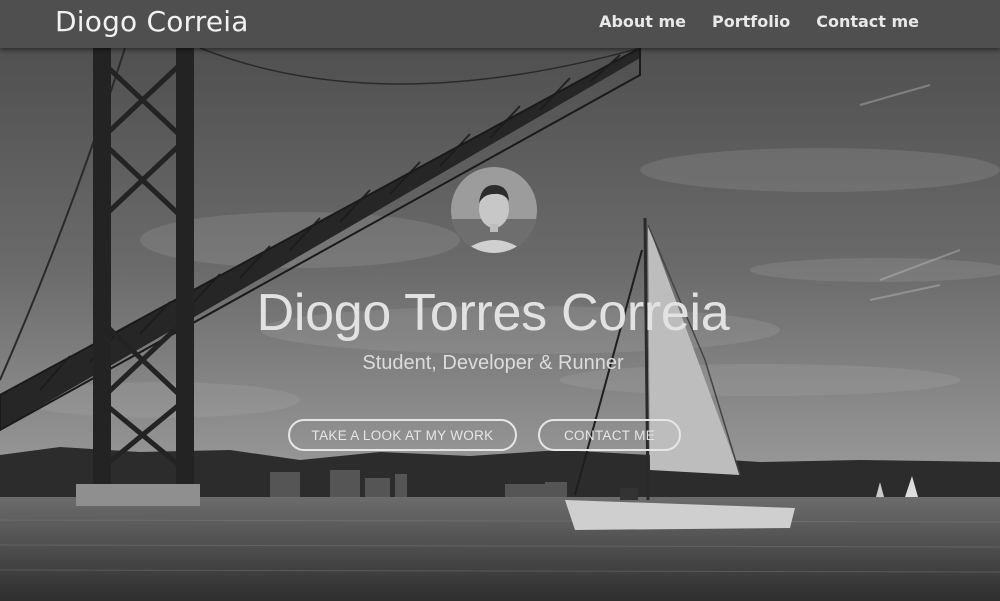  Describe the element at coordinates (402, 435) in the screenshot. I see `take-a-look-at-my-work-button: TAKE A LOOK AT MY WORK` at that location.